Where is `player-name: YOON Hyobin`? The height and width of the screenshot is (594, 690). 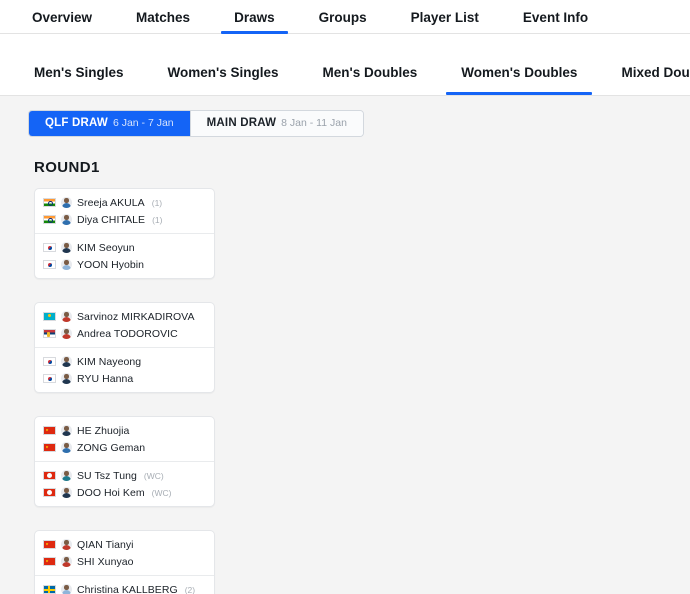
player-name: YOON Hyobin is located at coordinates (111, 264).